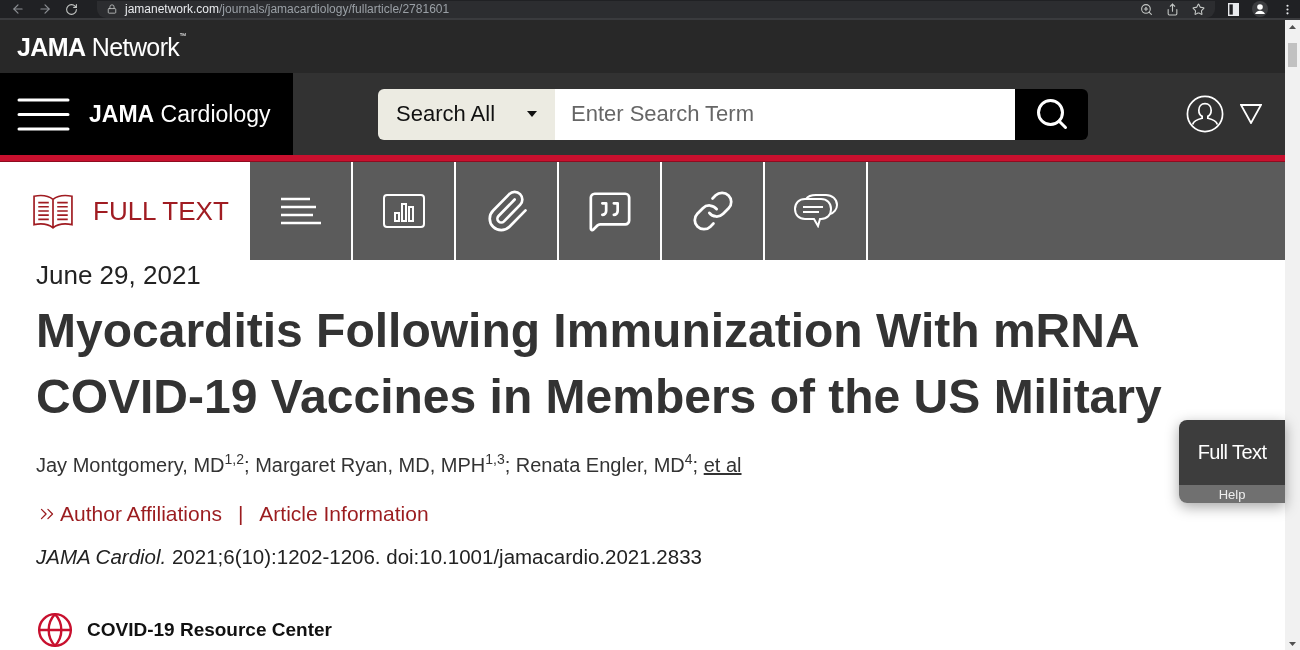  Describe the element at coordinates (344, 514) in the screenshot. I see `article-information-link: Article Information` at that location.